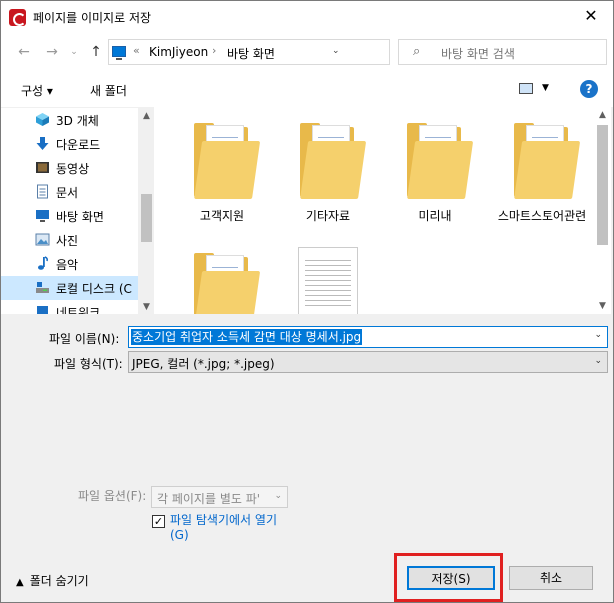 This screenshot has width=614, height=603. Describe the element at coordinates (84, 339) in the screenshot. I see `filename-label: 파일 이름(N):` at that location.